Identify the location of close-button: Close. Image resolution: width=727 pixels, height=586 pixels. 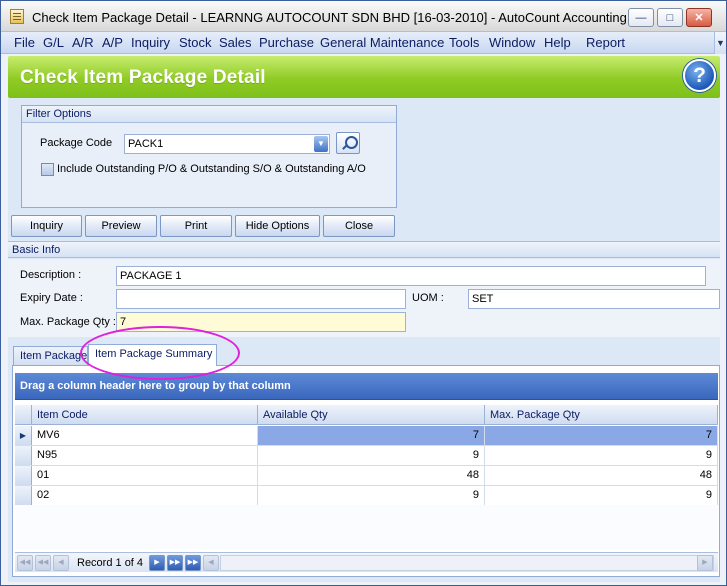
(359, 226).